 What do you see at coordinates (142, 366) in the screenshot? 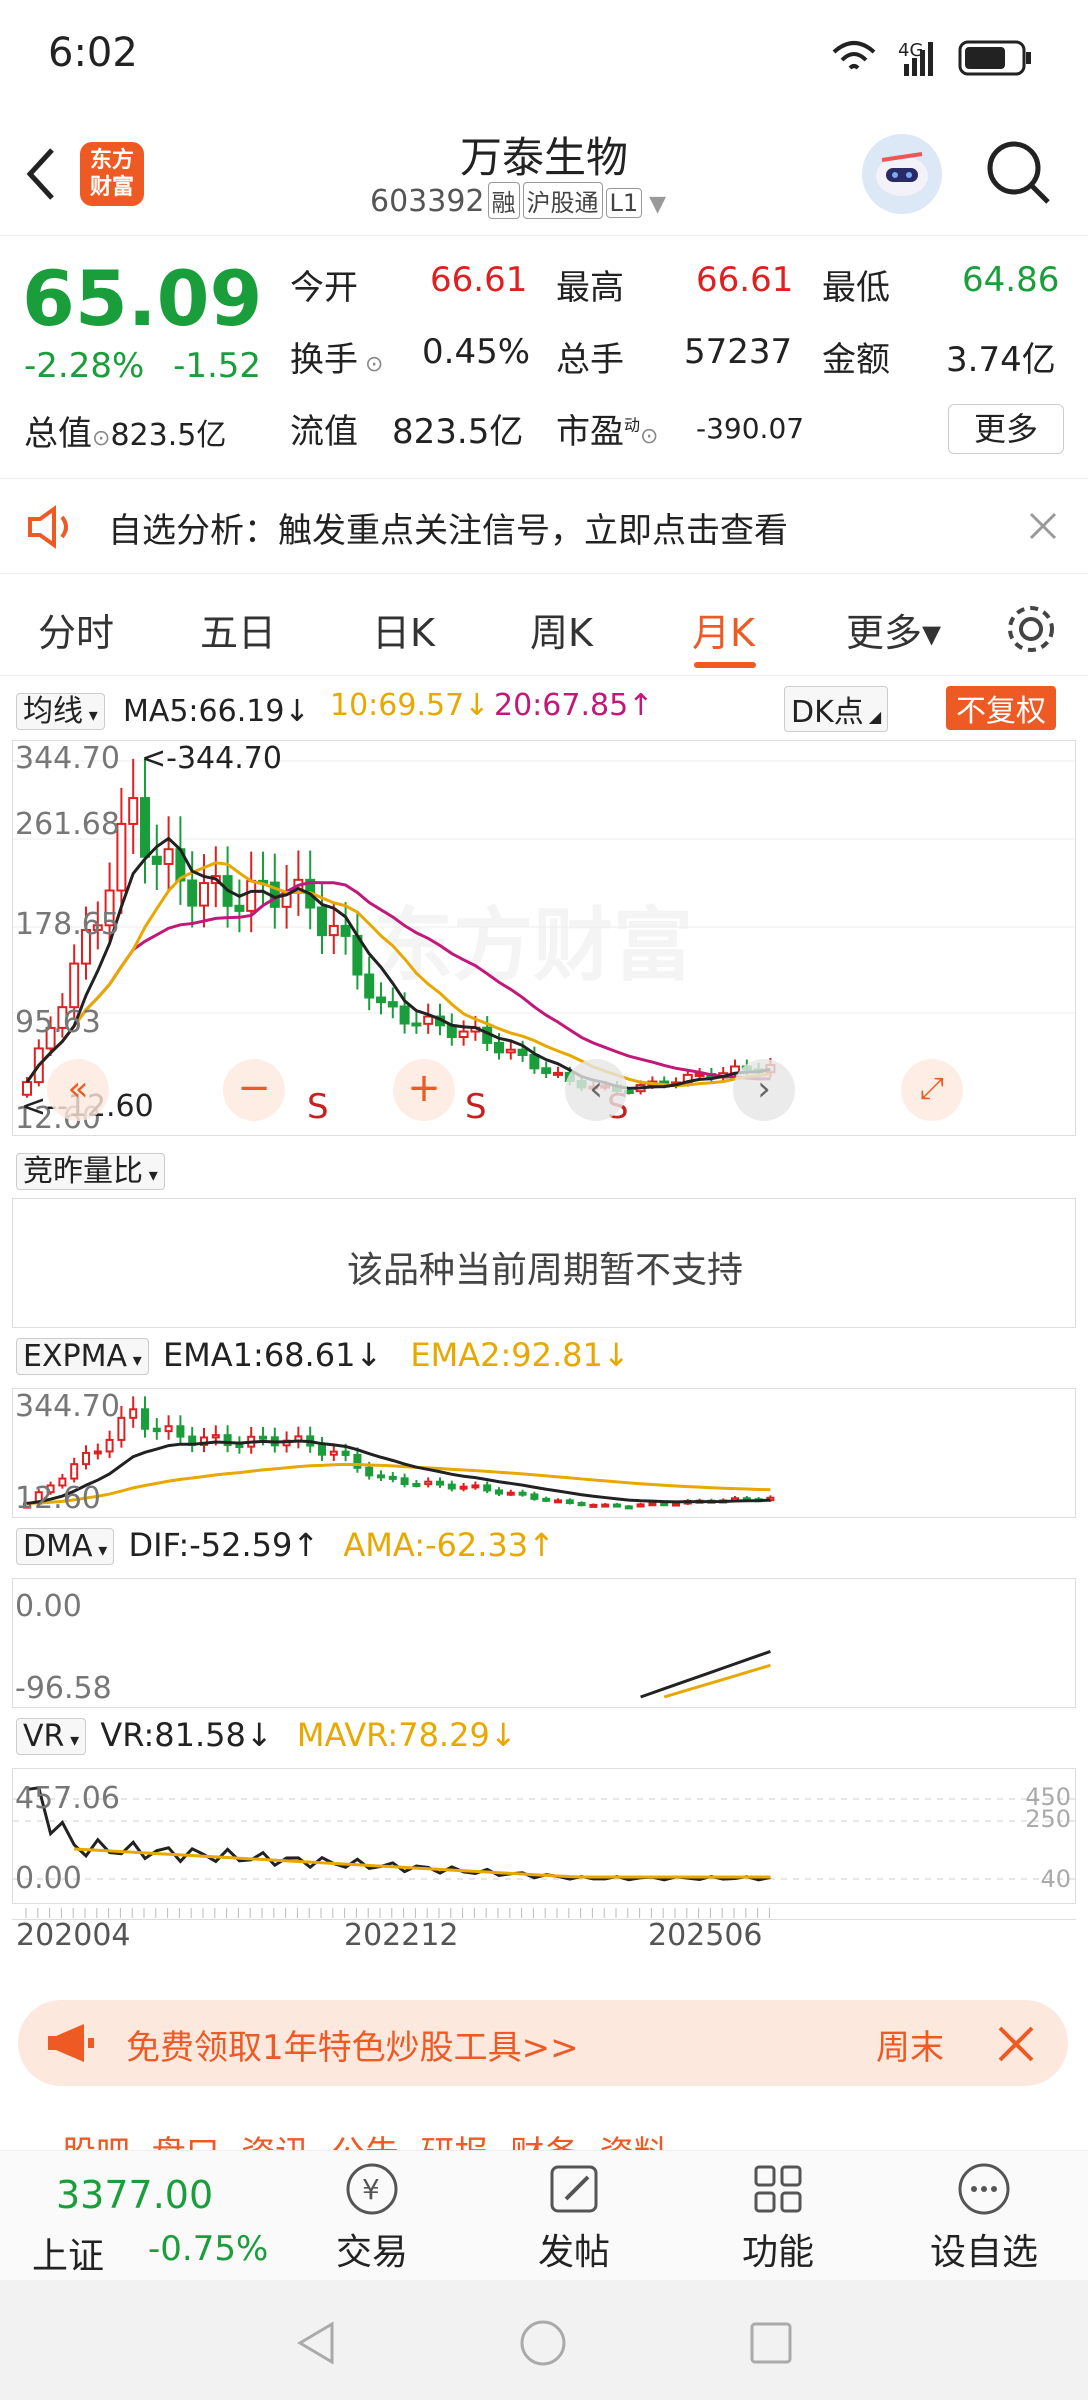
I see `price-change: -2.28% -1.52` at bounding box center [142, 366].